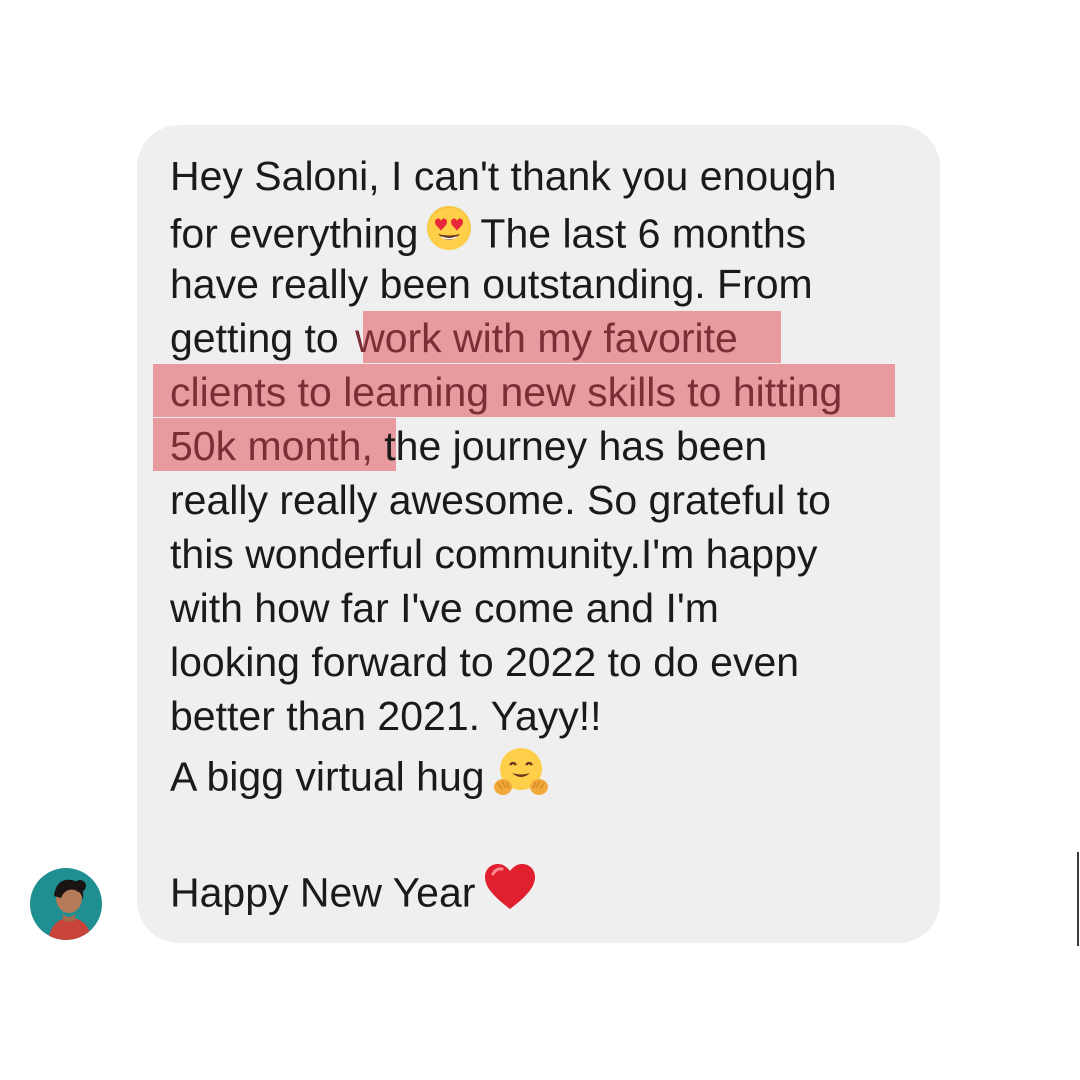  Describe the element at coordinates (485, 662) in the screenshot. I see `message-line: looking forward to 2022 to do even` at that location.